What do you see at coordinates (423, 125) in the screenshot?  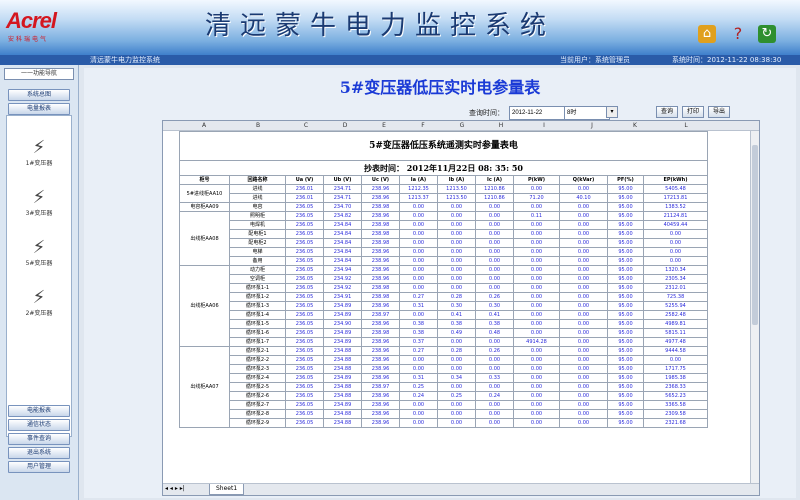 I see `column-letter: F` at bounding box center [423, 125].